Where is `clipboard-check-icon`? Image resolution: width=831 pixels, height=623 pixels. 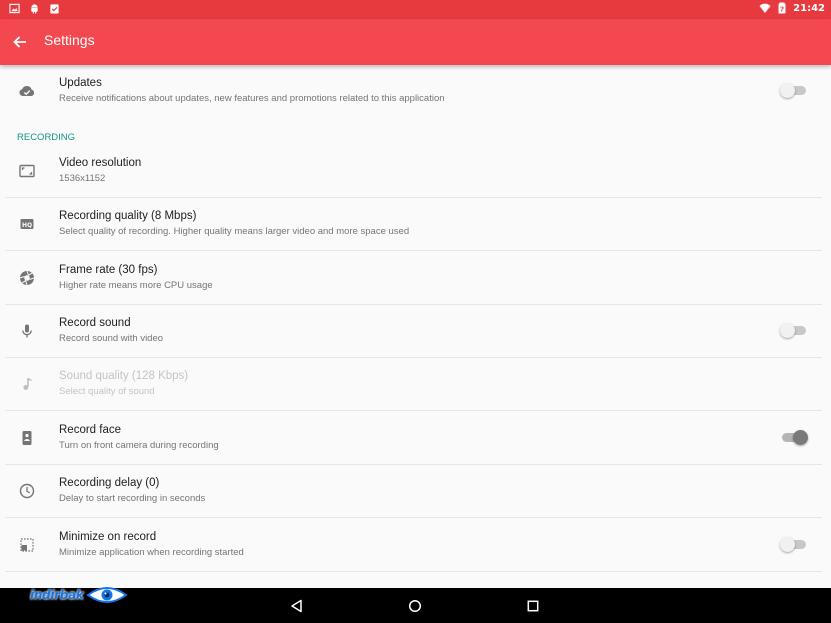 clipboard-check-icon is located at coordinates (54, 9).